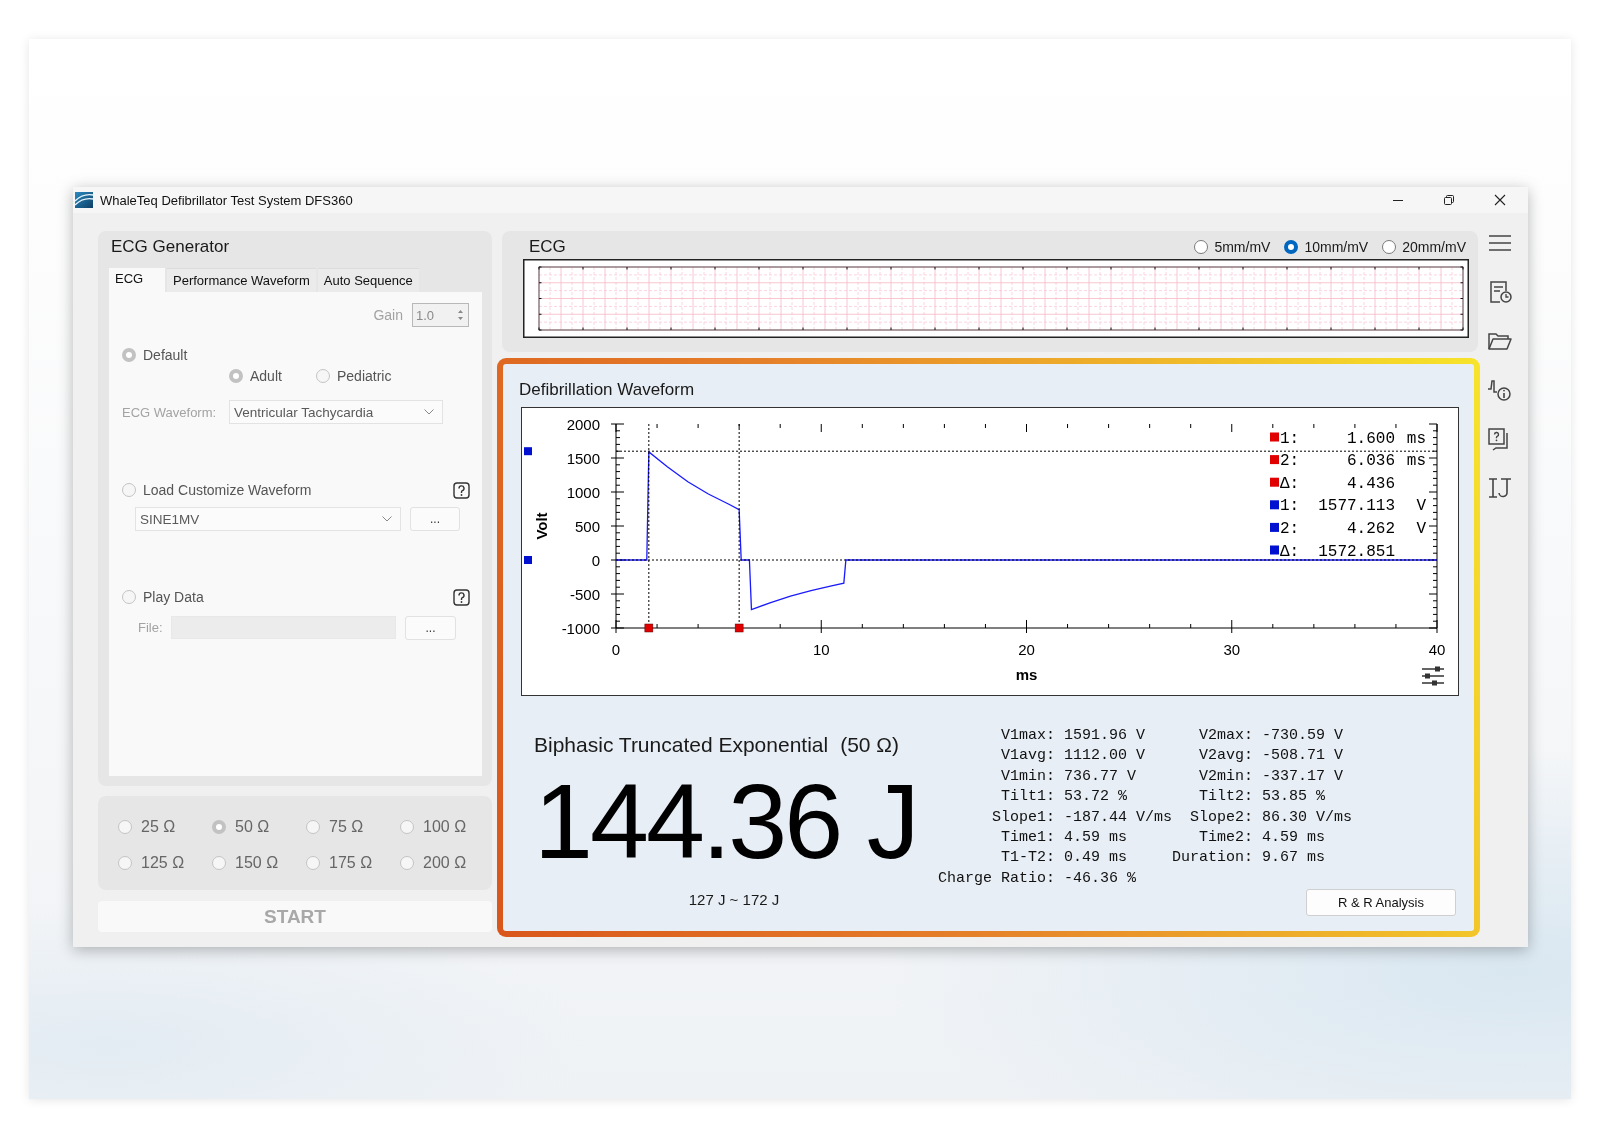 This screenshot has height=1133, width=1600. I want to click on app-logo-icon, so click(84, 200).